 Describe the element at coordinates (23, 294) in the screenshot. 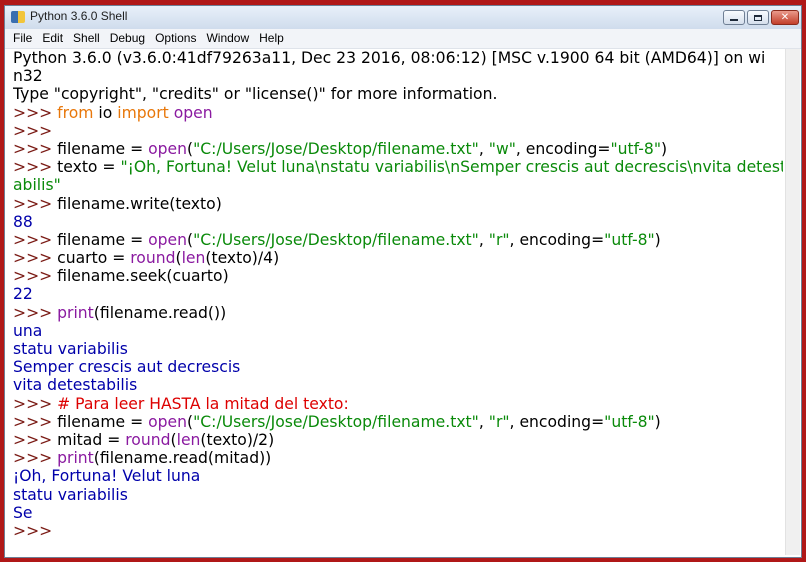

I see `output-text: 22` at that location.